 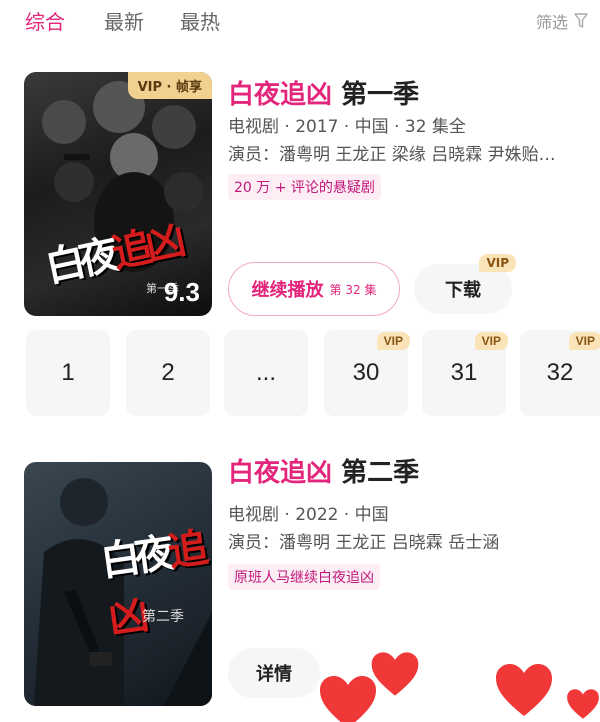 What do you see at coordinates (124, 20) in the screenshot?
I see `tab-latest: 最新` at bounding box center [124, 20].